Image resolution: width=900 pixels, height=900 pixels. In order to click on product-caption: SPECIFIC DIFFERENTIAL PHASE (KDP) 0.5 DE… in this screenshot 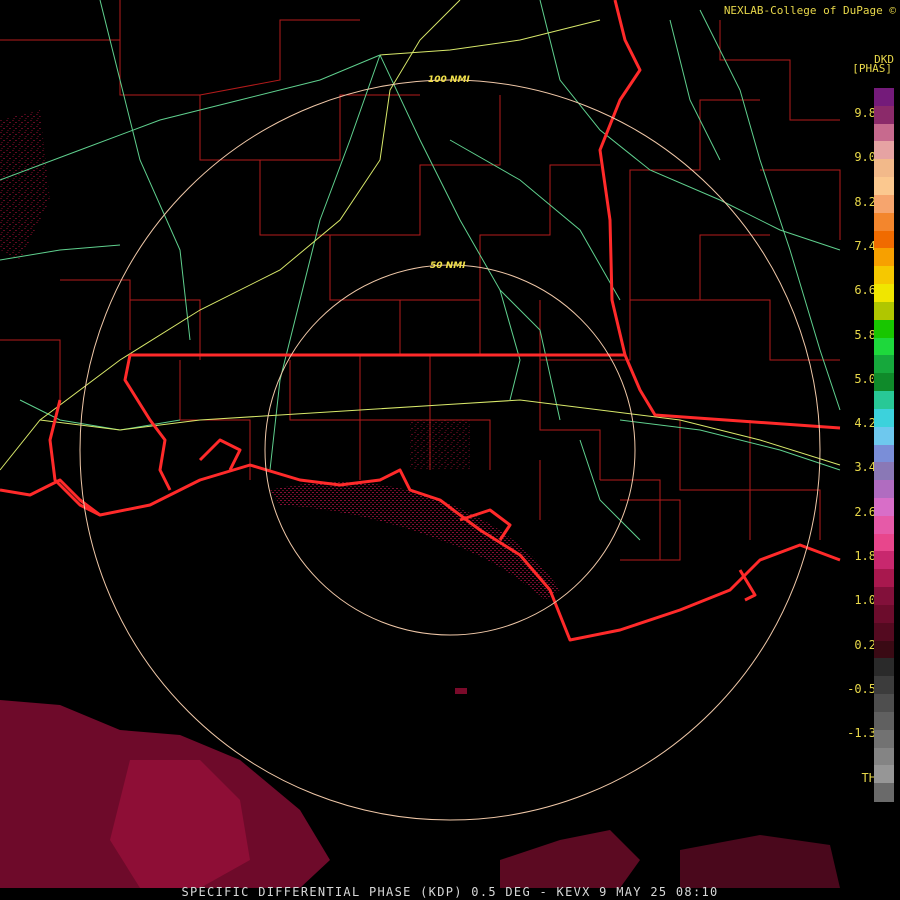, I will do `click(450, 892)`.